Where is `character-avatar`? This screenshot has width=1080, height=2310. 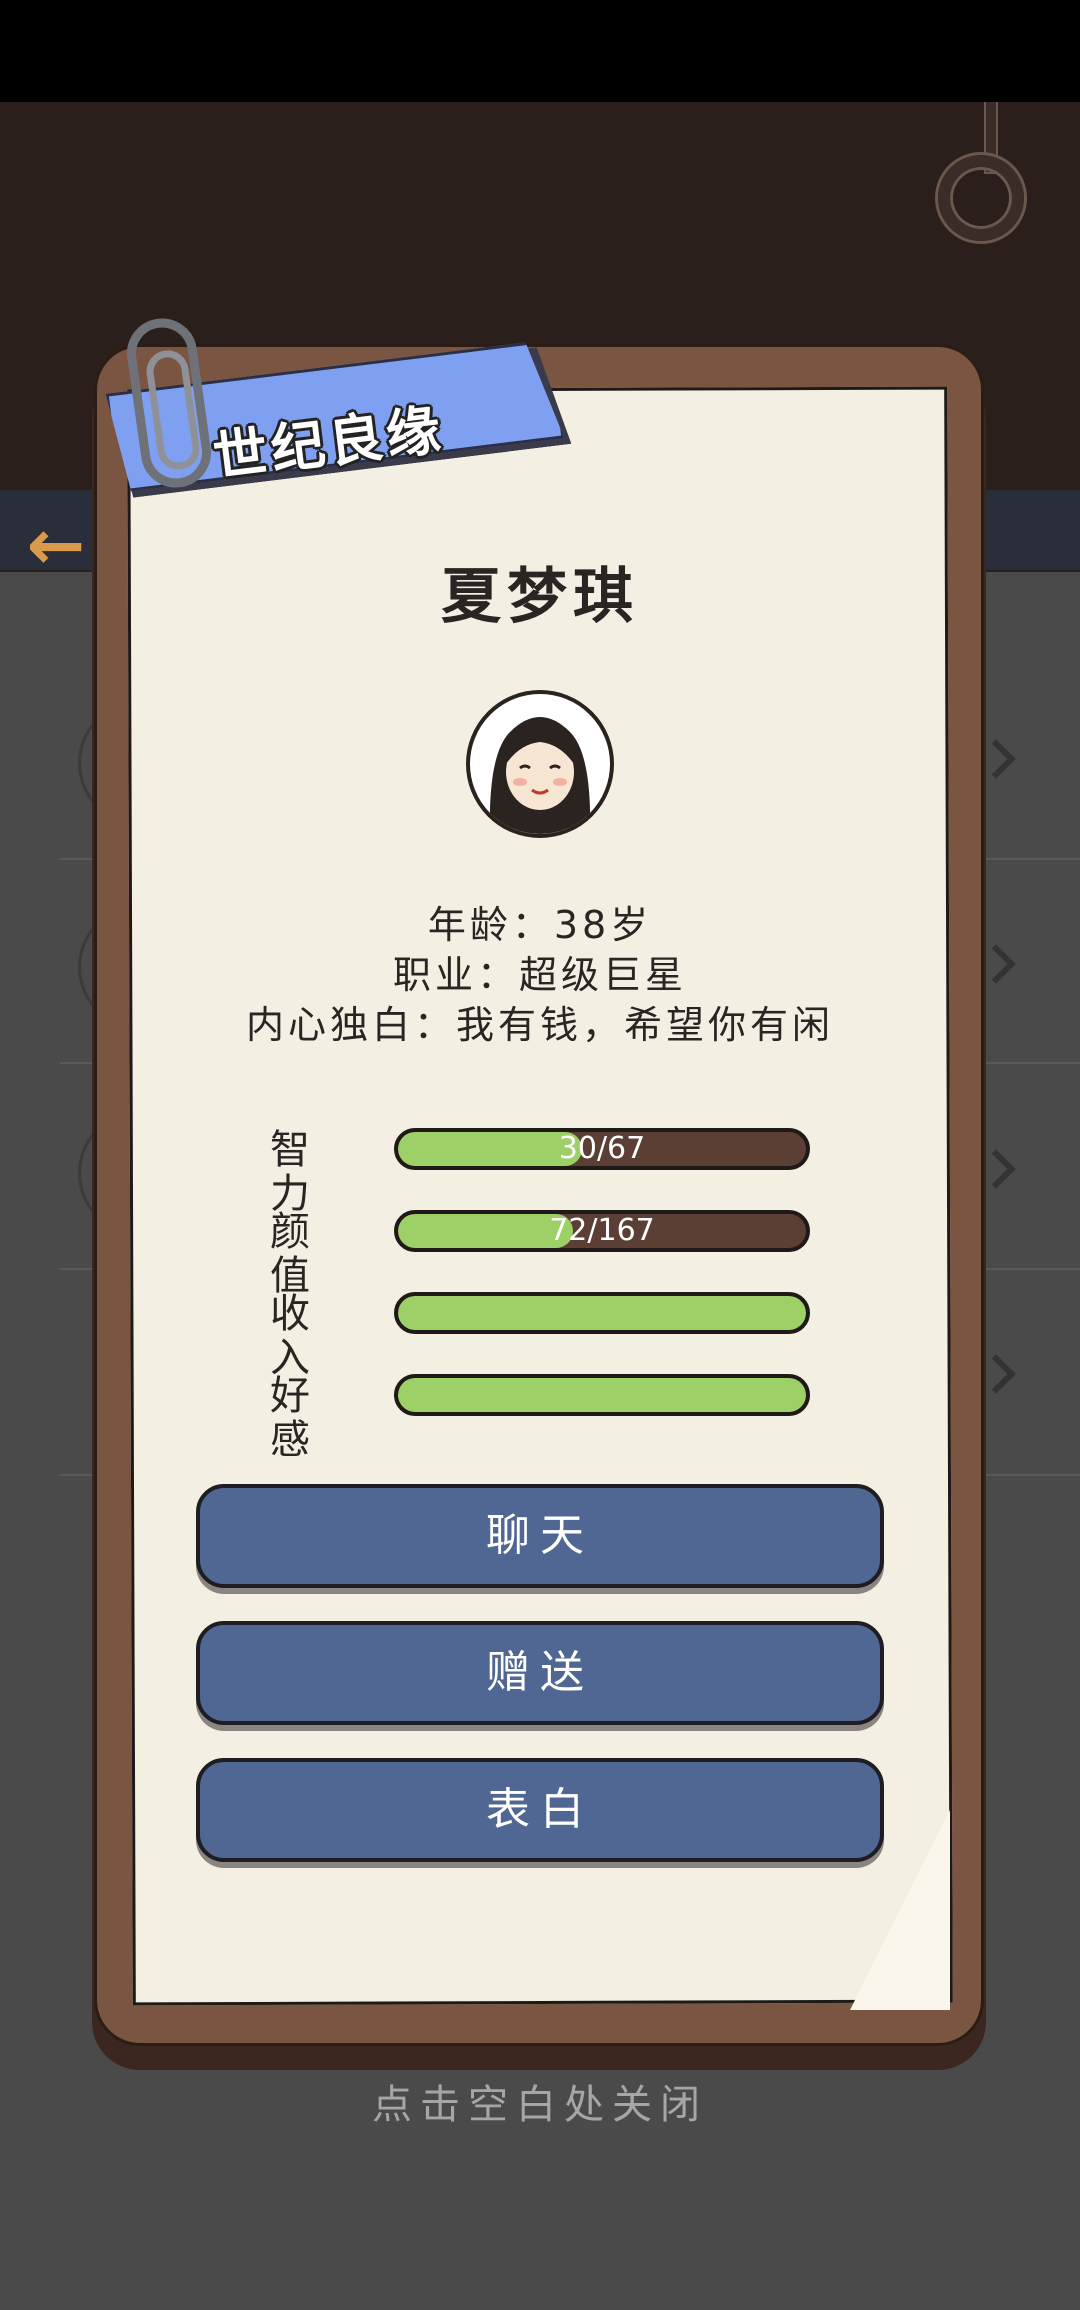
character-avatar is located at coordinates (540, 764).